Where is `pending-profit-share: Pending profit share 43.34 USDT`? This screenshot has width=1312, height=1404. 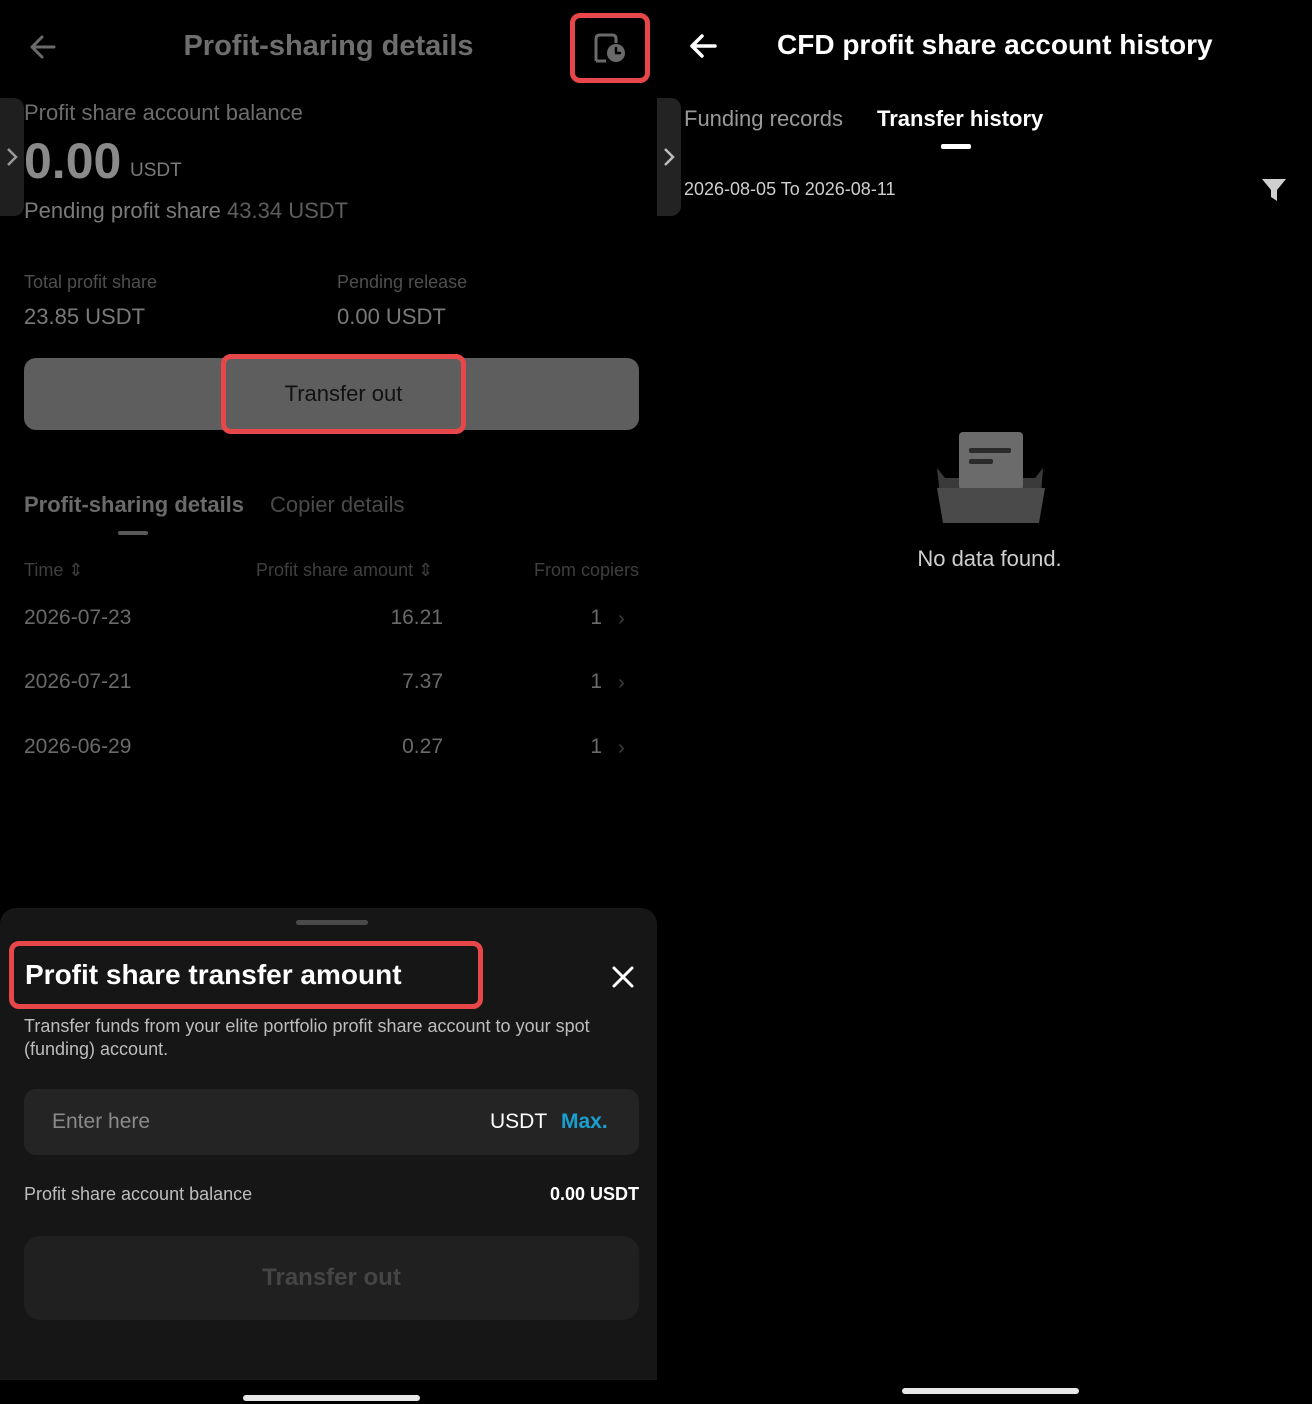
pending-profit-share: Pending profit share 43.34 USDT is located at coordinates (186, 211).